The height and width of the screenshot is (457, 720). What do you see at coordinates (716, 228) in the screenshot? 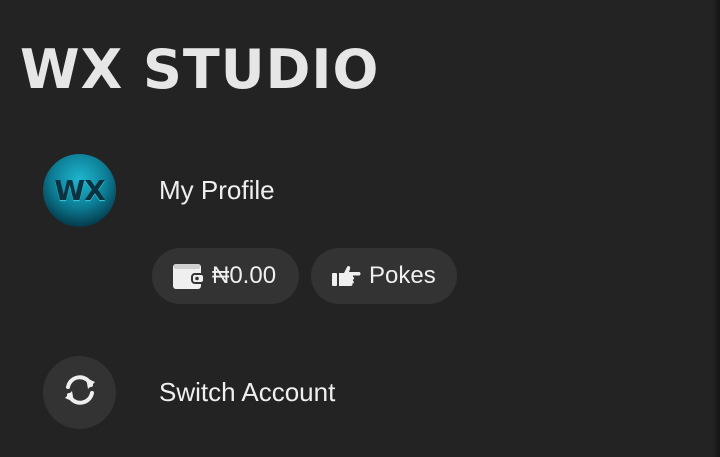
I see `drawer-edge-shadow` at bounding box center [716, 228].